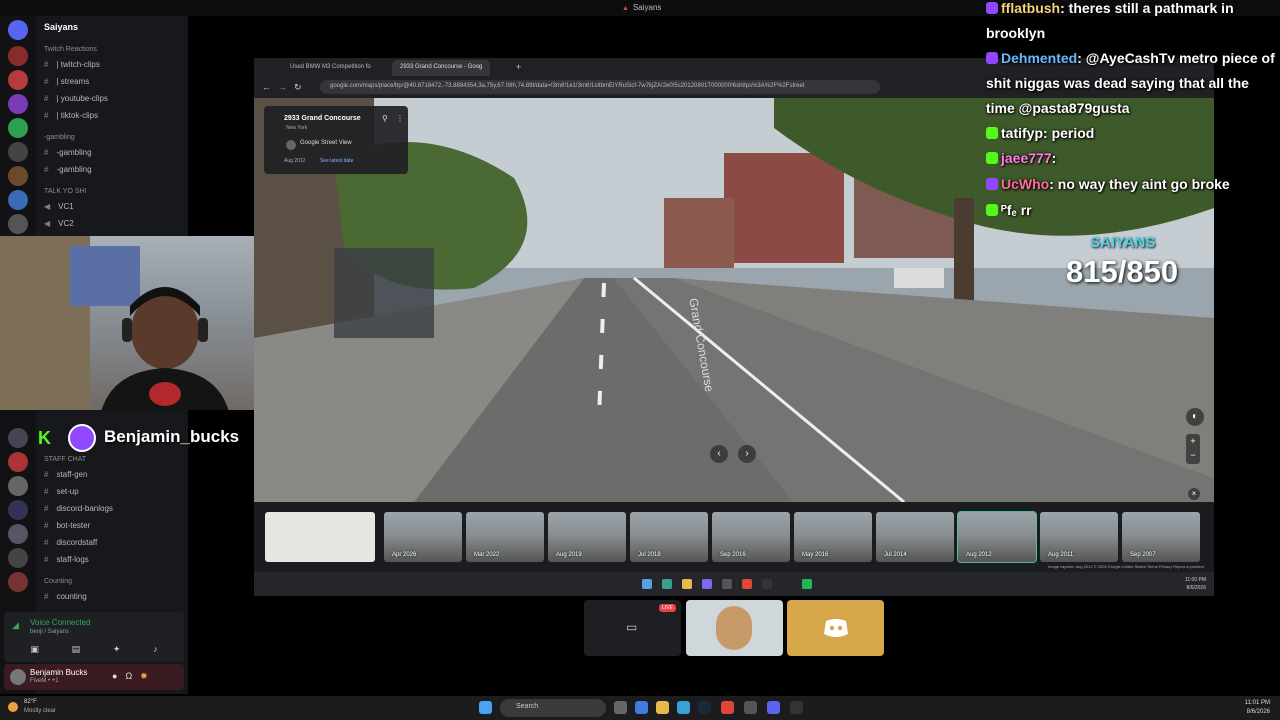 This screenshot has height=720, width=1280. Describe the element at coordinates (76, 649) in the screenshot. I see `screen-share-icon: ▤` at that location.